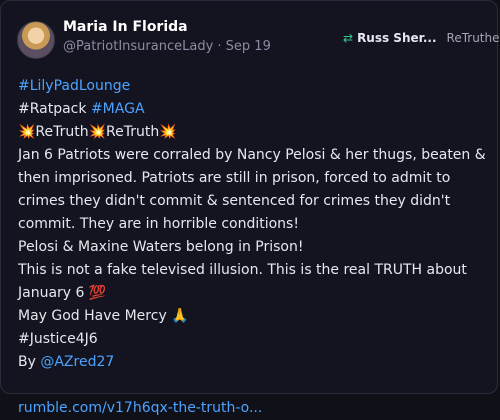 The width and height of the screenshot is (500, 420). I want to click on by-label: By, so click(29, 362).